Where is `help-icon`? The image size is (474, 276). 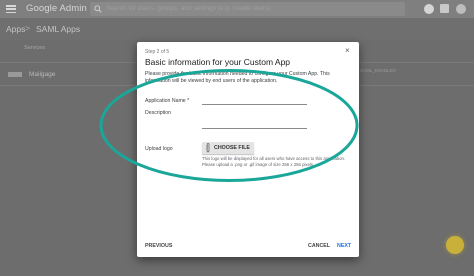
help-icon is located at coordinates (429, 9).